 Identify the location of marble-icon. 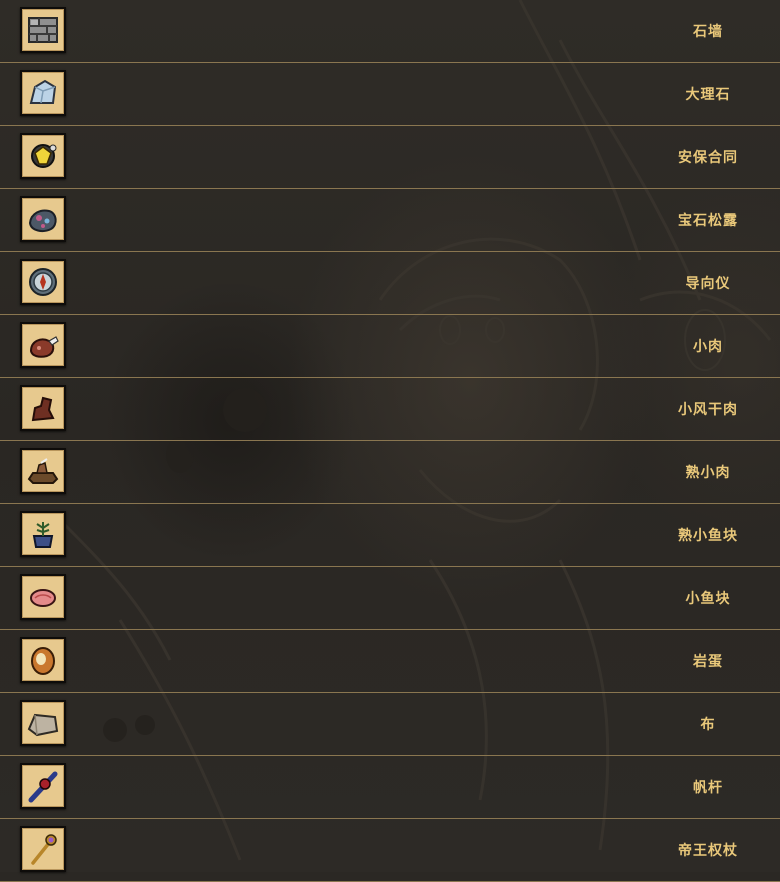
(43, 93).